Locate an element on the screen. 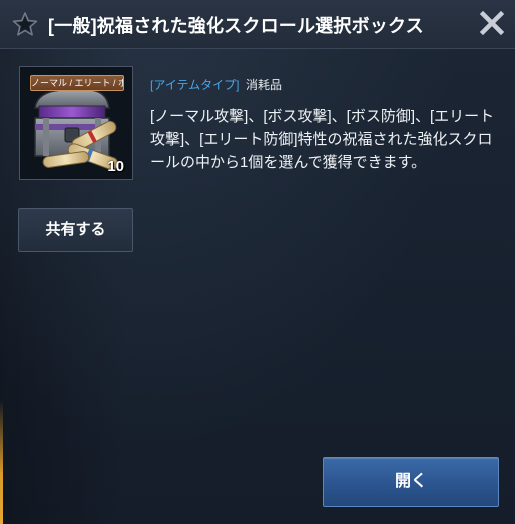 This screenshot has width=515, height=524. item-type-label: [アイテムタイプ] is located at coordinates (195, 85).